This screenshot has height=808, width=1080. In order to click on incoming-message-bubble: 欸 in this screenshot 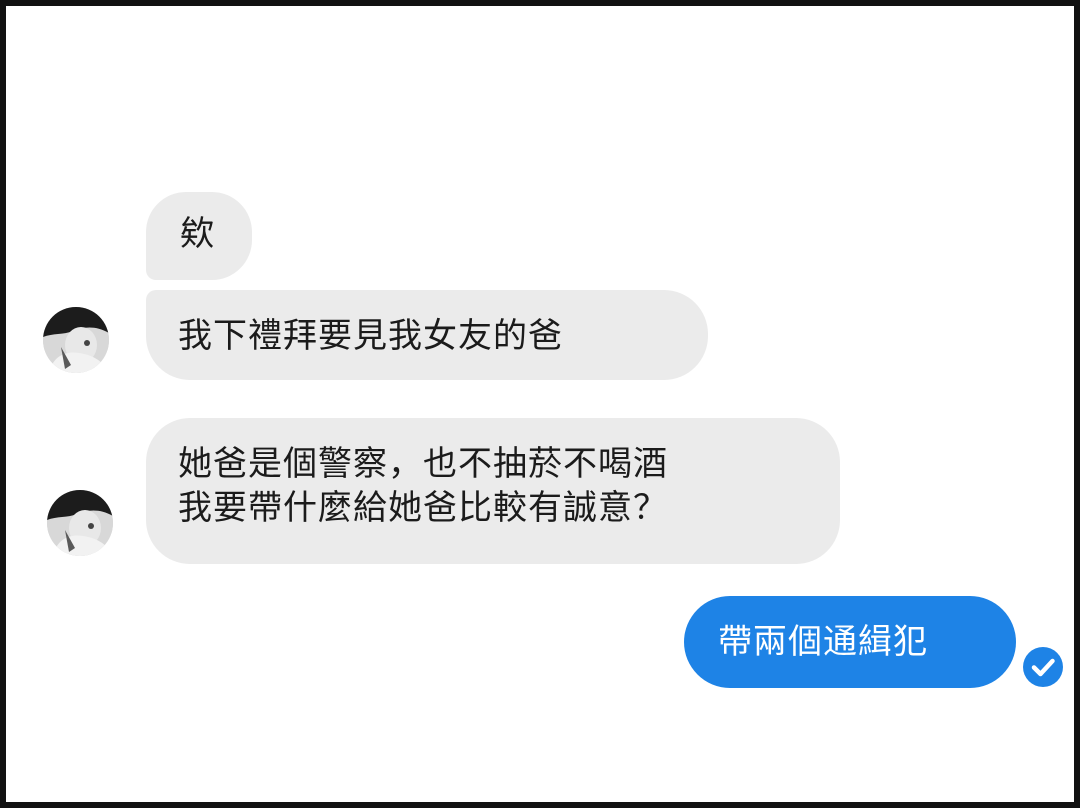, I will do `click(199, 236)`.